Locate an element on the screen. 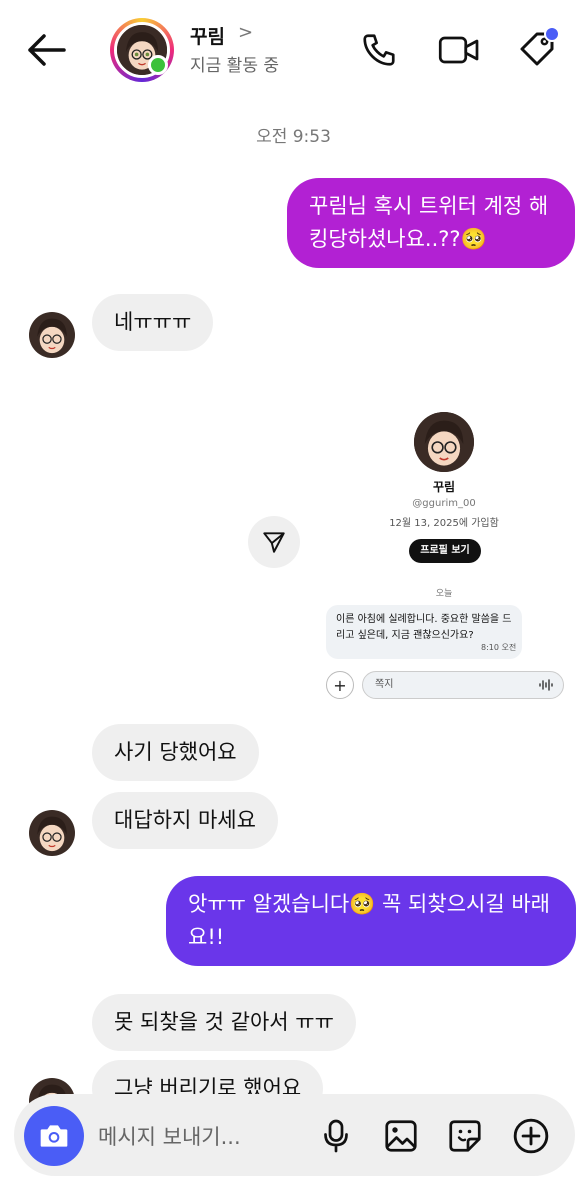 The width and height of the screenshot is (587, 1200). shared-dm-time: 8:10 오전 is located at coordinates (499, 647).